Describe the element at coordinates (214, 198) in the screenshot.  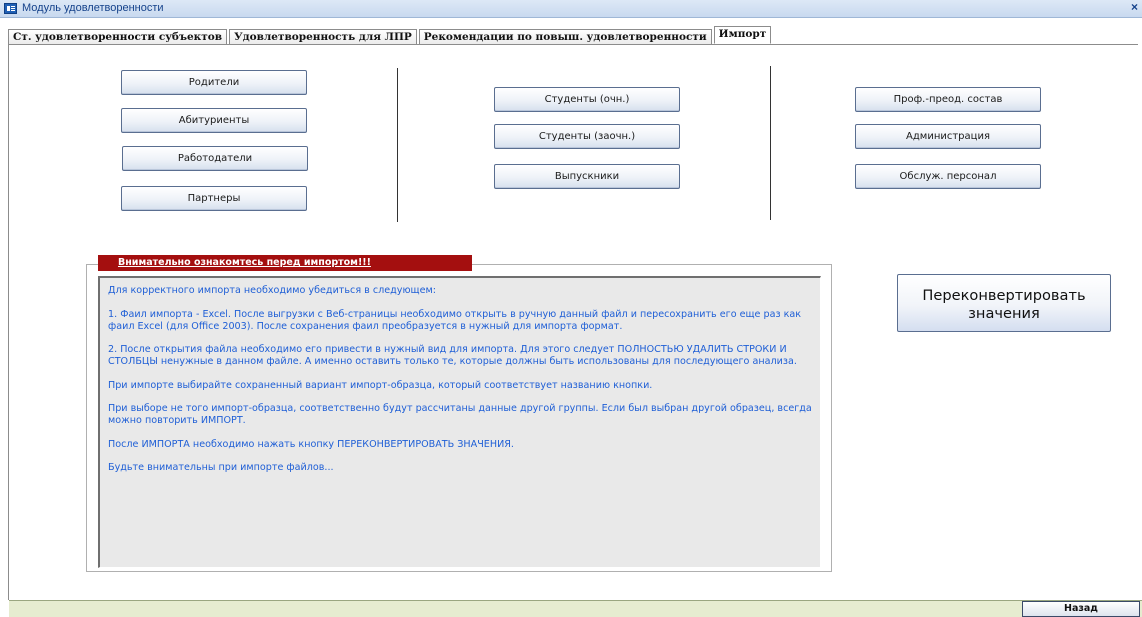
I see `import-partners-button: Партнеры` at that location.